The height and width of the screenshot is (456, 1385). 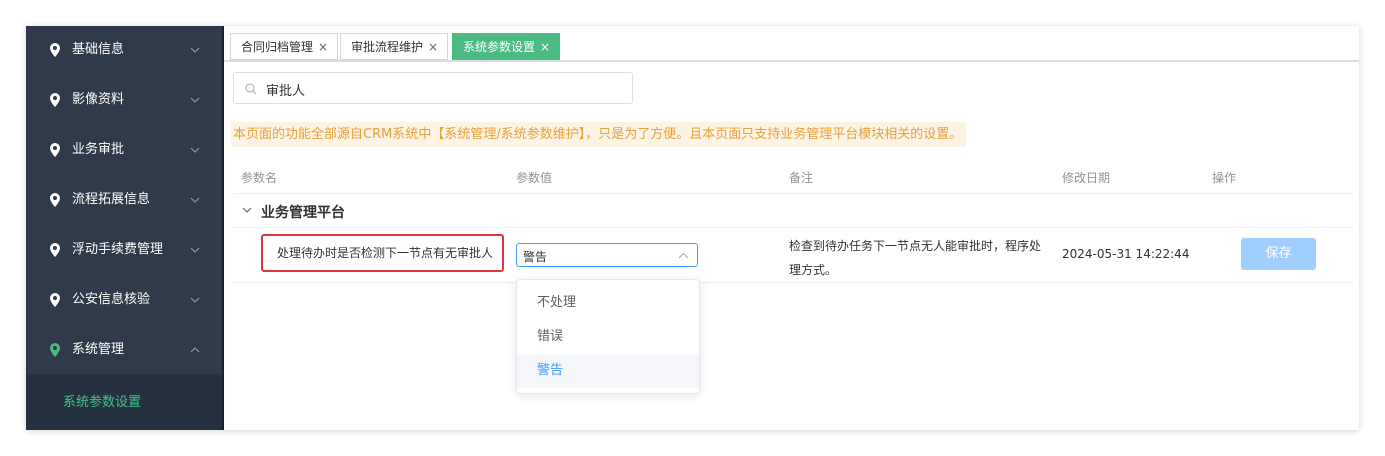 I want to click on tab-contract-archive: 合同归档管理 ×, so click(x=284, y=46).